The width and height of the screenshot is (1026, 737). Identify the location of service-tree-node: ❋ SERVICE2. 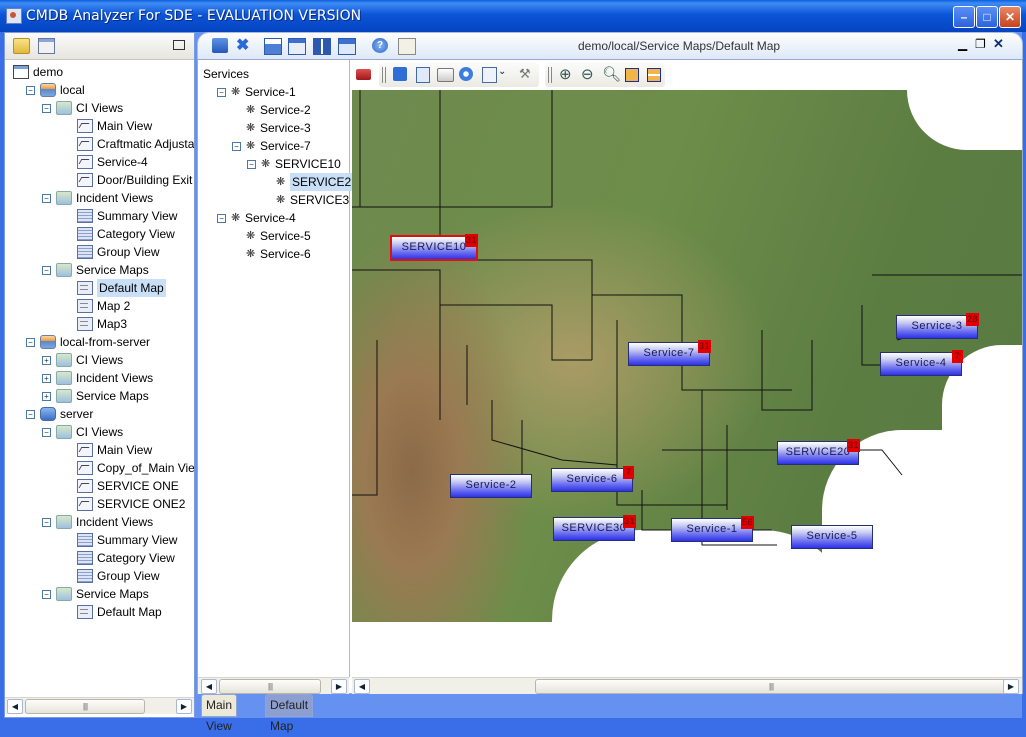
(276, 182).